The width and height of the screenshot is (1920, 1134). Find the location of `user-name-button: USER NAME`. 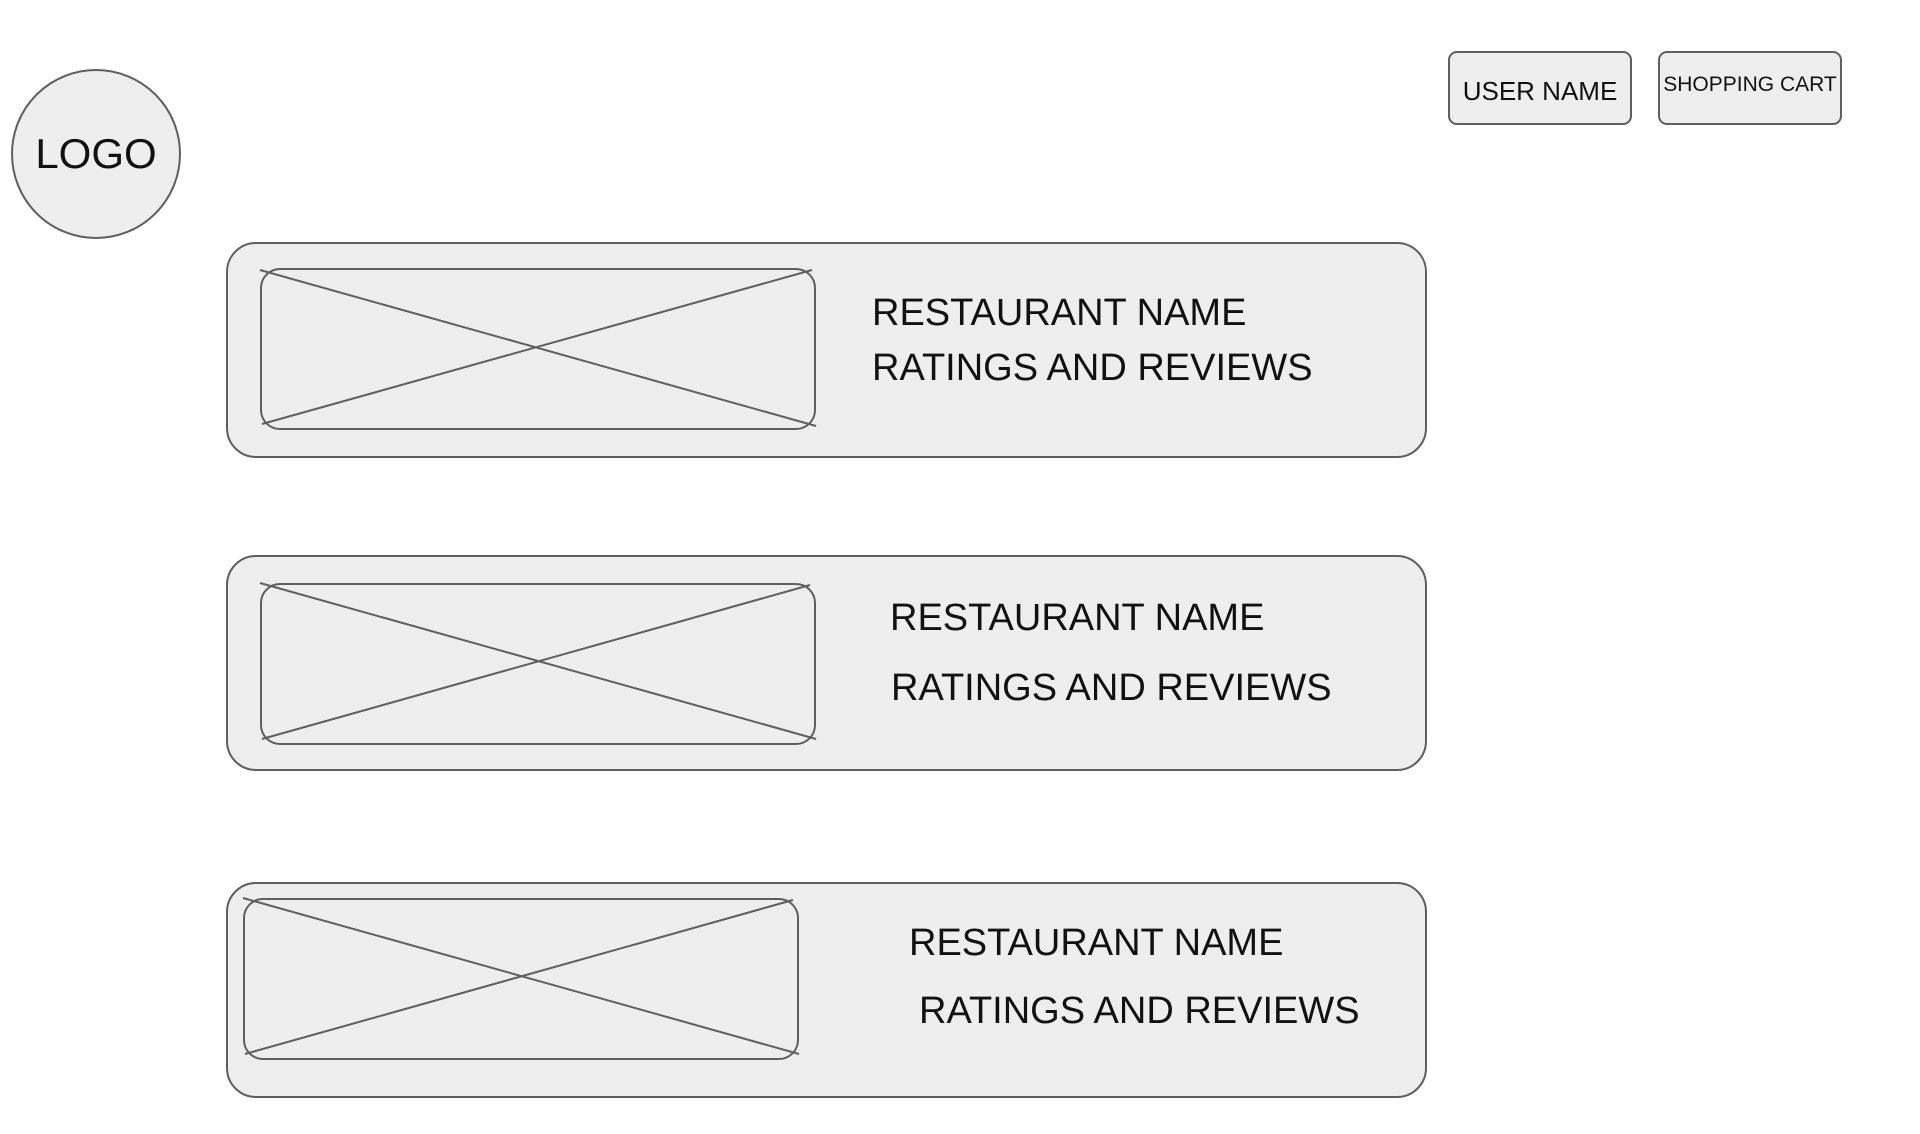

user-name-button: USER NAME is located at coordinates (1540, 88).